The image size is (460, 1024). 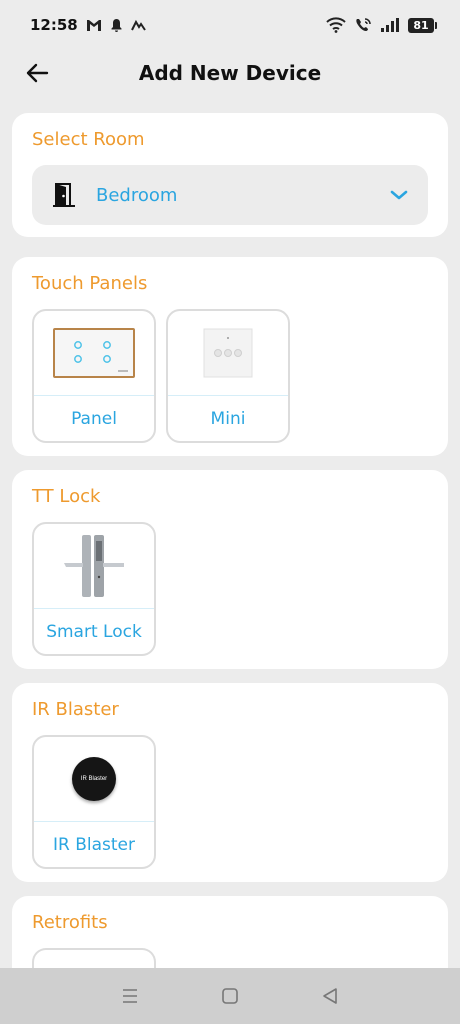 What do you see at coordinates (230, 195) in the screenshot?
I see `room-dropdown: Bedroom` at bounding box center [230, 195].